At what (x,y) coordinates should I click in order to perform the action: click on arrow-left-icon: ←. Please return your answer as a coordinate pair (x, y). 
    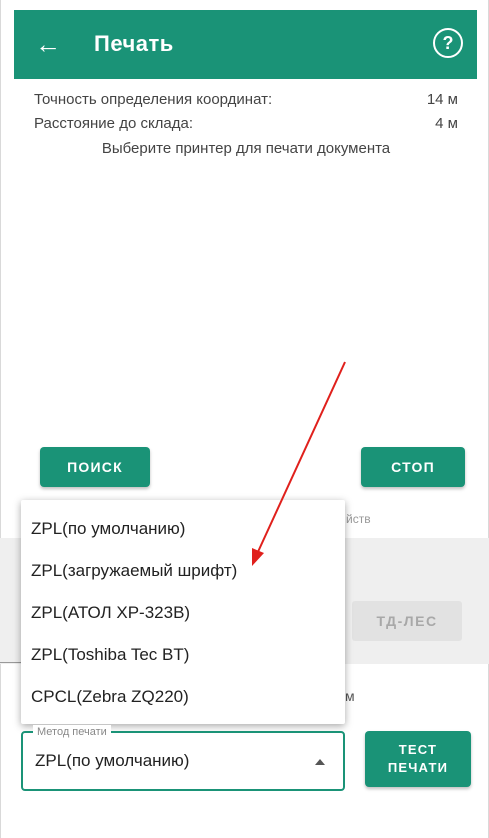
    Looking at the image, I should click on (48, 44).